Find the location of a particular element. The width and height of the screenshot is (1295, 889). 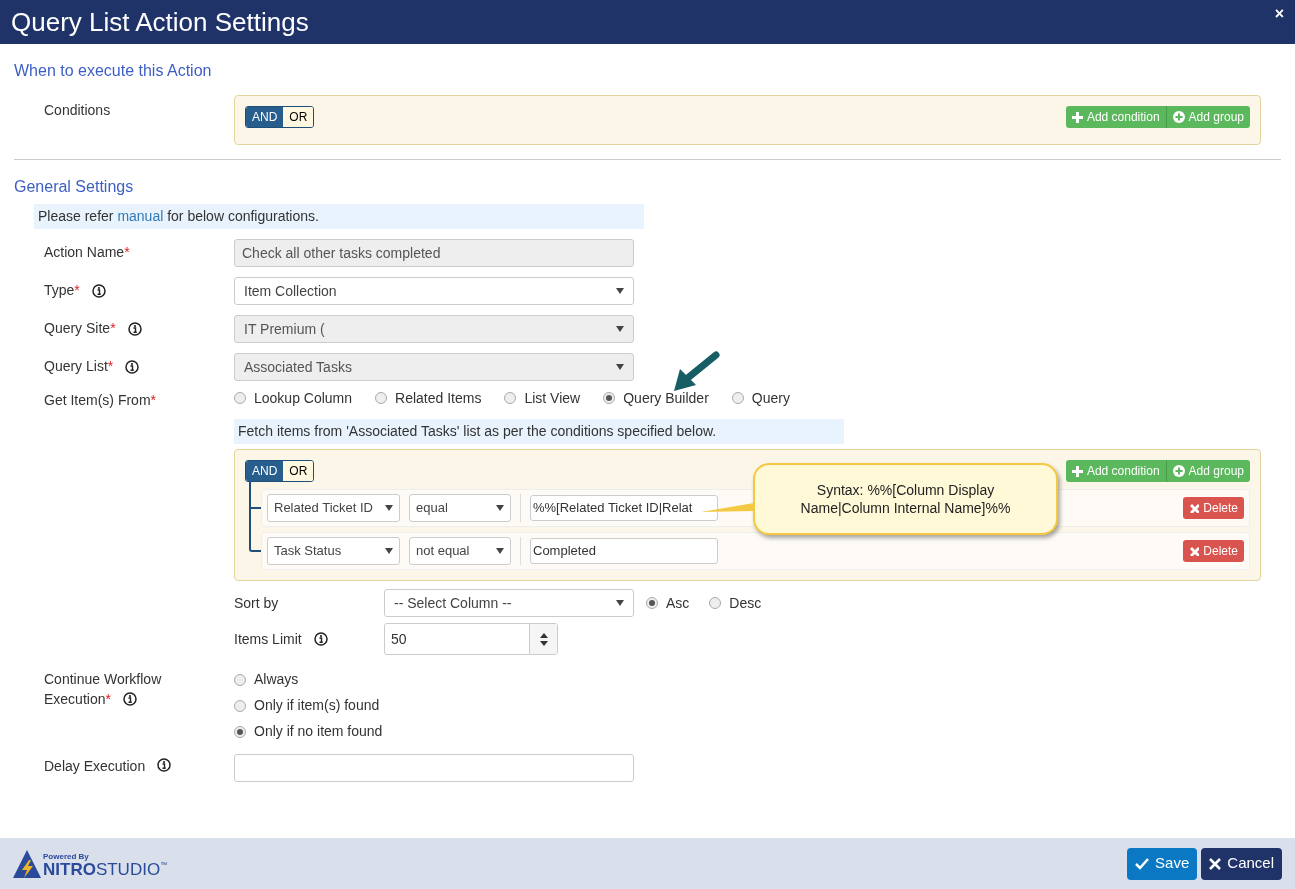

radio-option: Query Builder is located at coordinates (656, 398).